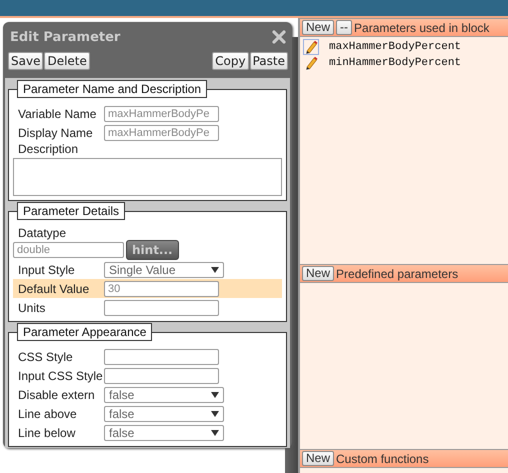 This screenshot has height=473, width=508. I want to click on field-label: Input Style, so click(46, 269).